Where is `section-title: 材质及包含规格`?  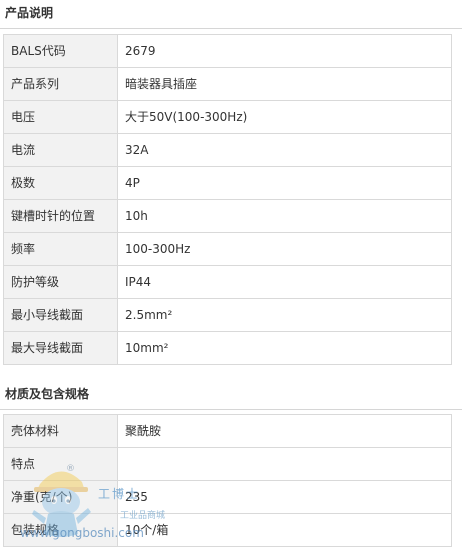 section-title: 材质及包含规格 is located at coordinates (47, 394).